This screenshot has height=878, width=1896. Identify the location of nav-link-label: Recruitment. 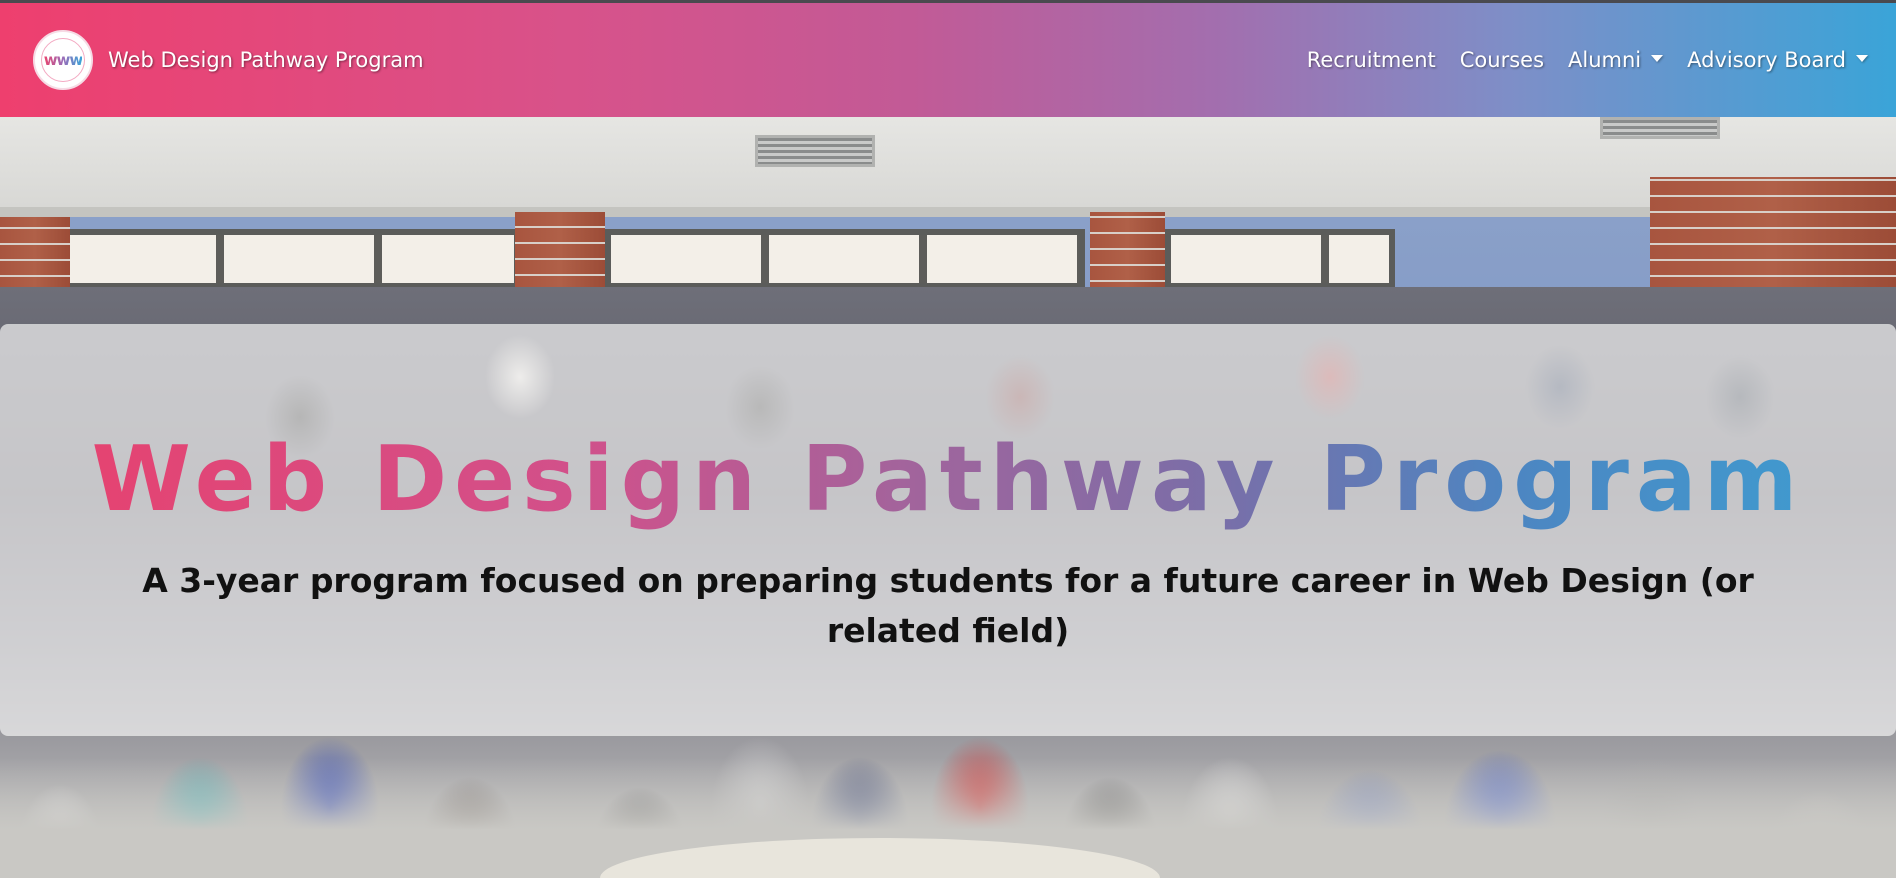
(1371, 60).